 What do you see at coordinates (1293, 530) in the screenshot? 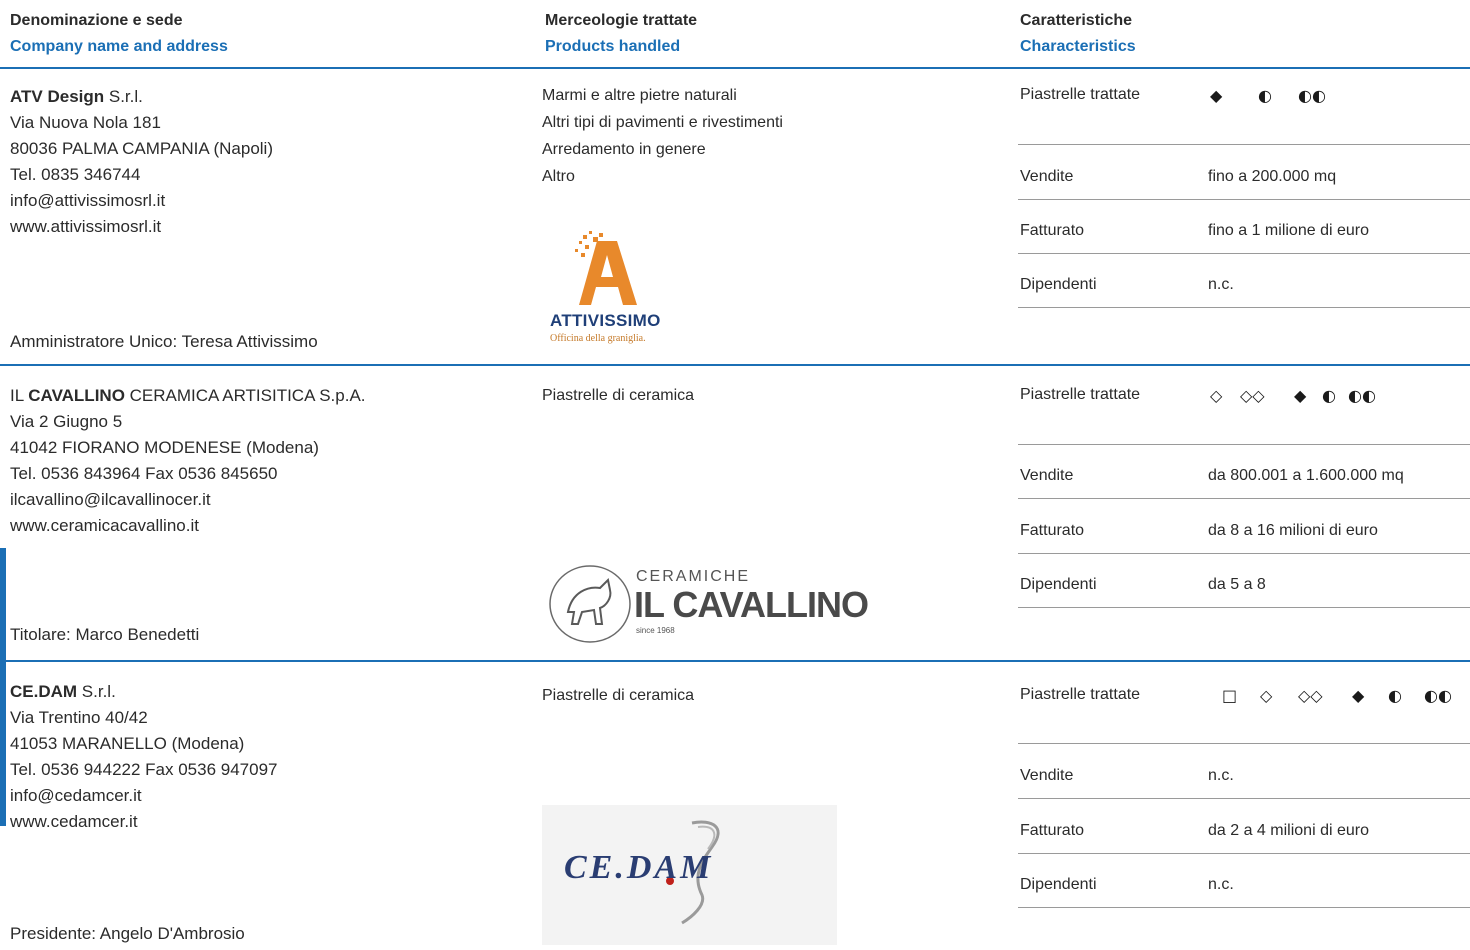
I see `company-2-turnover-value: da 8 a 16 milioni di euro` at bounding box center [1293, 530].